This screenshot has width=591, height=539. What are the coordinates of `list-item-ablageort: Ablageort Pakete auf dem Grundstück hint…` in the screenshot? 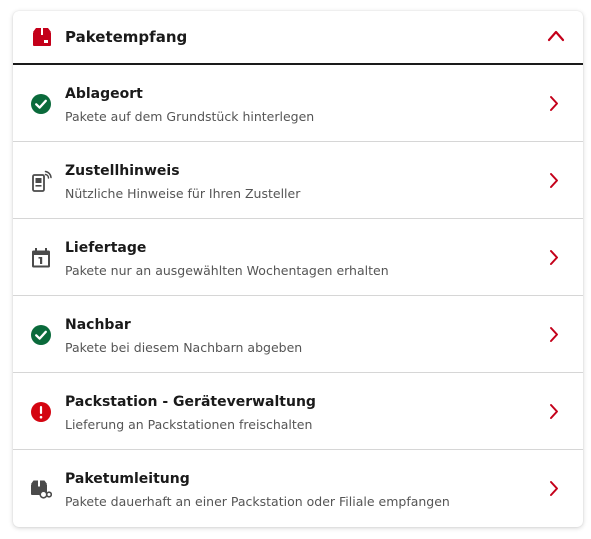 It's located at (298, 103).